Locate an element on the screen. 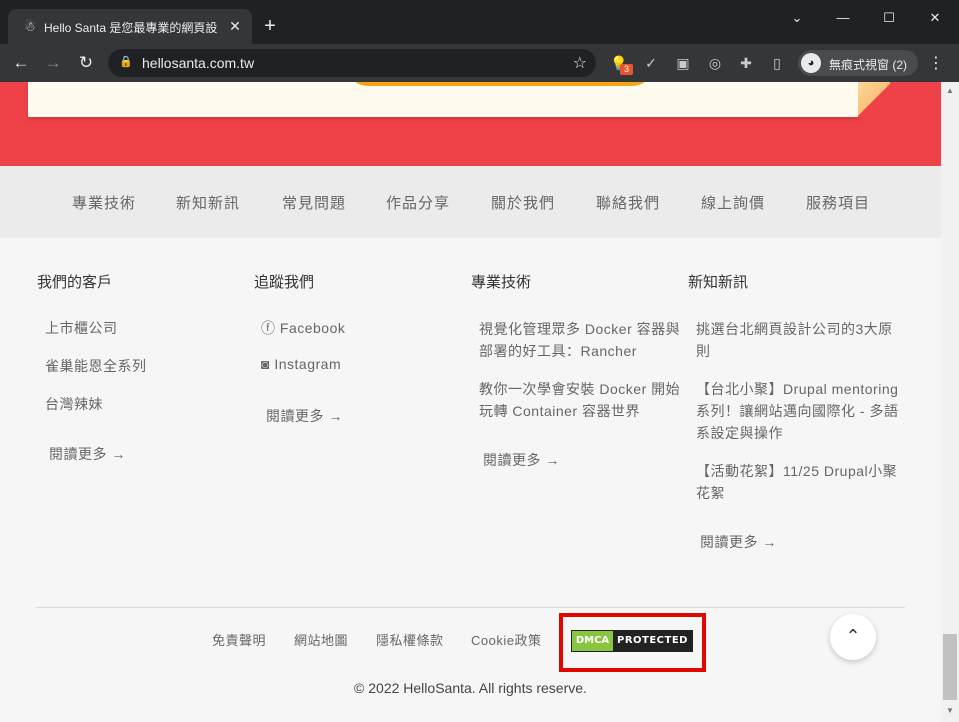 This screenshot has width=959, height=722. clients-read-more: 閱讀更多 → is located at coordinates (87, 454).